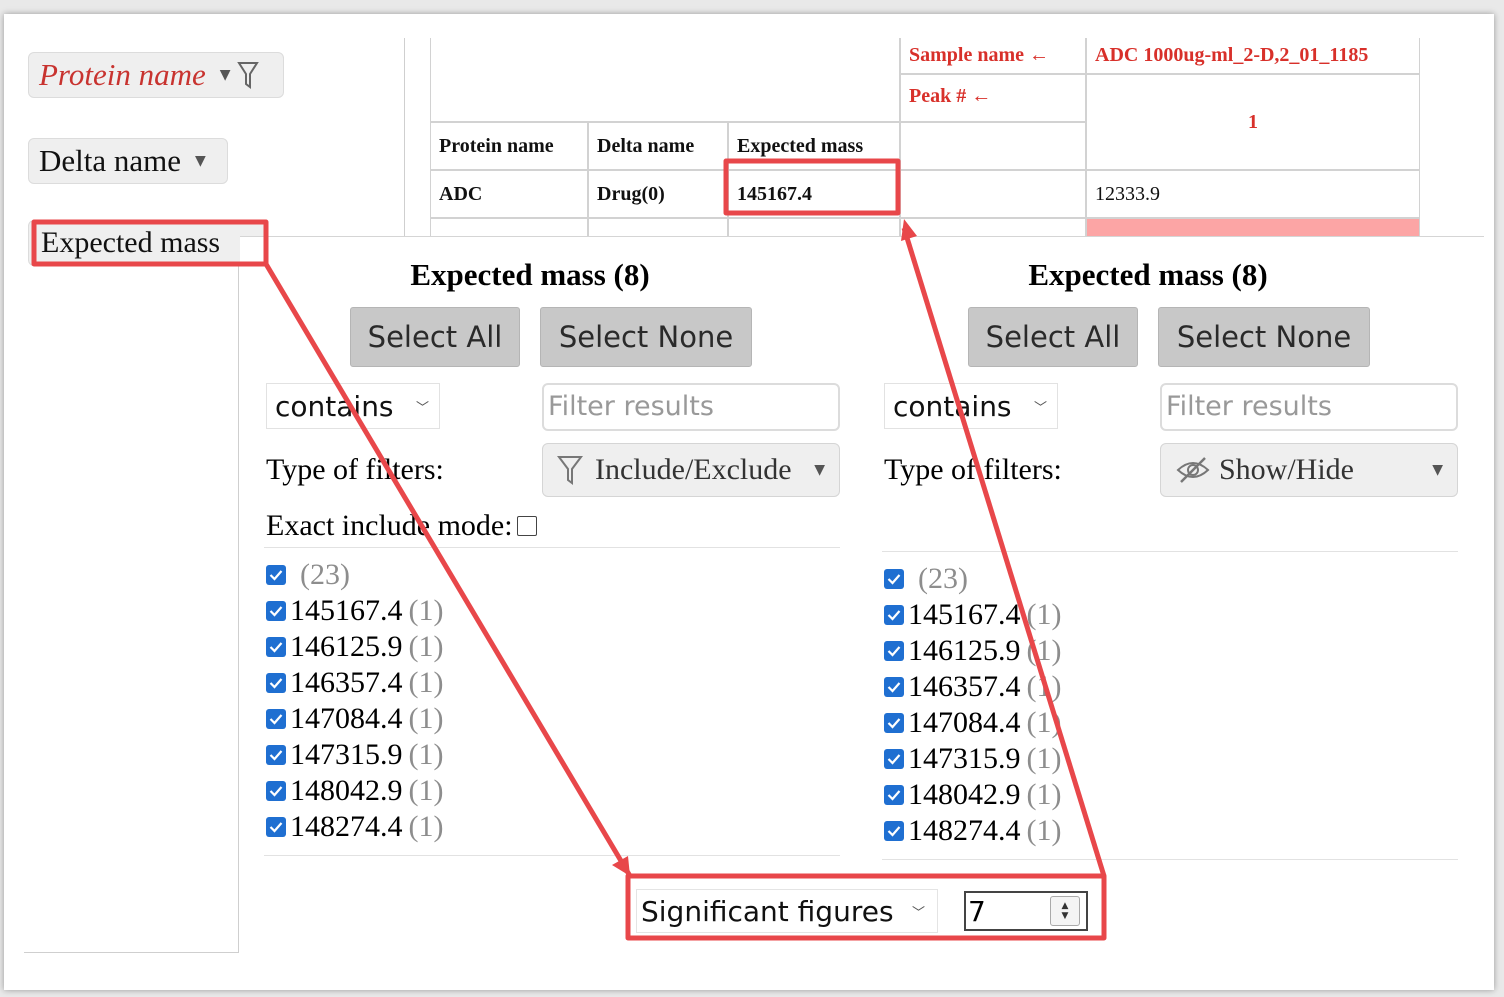 This screenshot has height=997, width=1504. What do you see at coordinates (131, 242) in the screenshot?
I see `expected-mass-label: Expected mass` at bounding box center [131, 242].